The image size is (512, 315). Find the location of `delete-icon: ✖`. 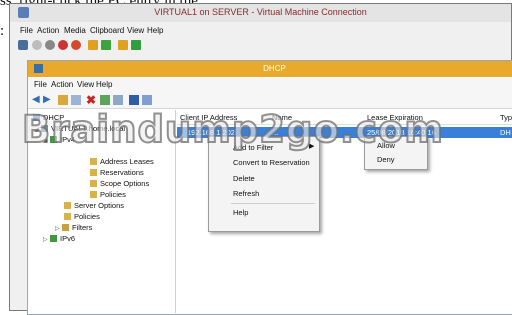

delete-icon: ✖ is located at coordinates (91, 100).